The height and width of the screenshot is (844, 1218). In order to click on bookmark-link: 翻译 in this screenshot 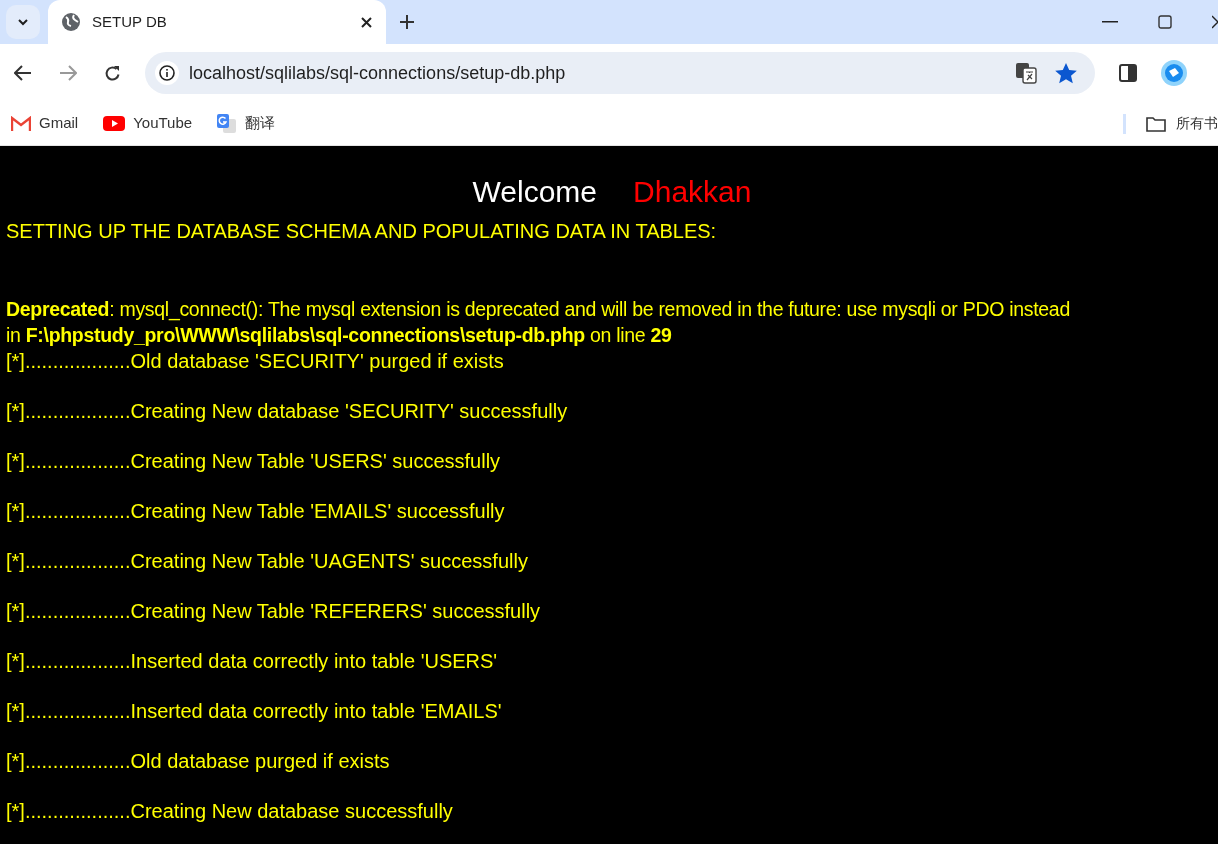, I will do `click(260, 123)`.